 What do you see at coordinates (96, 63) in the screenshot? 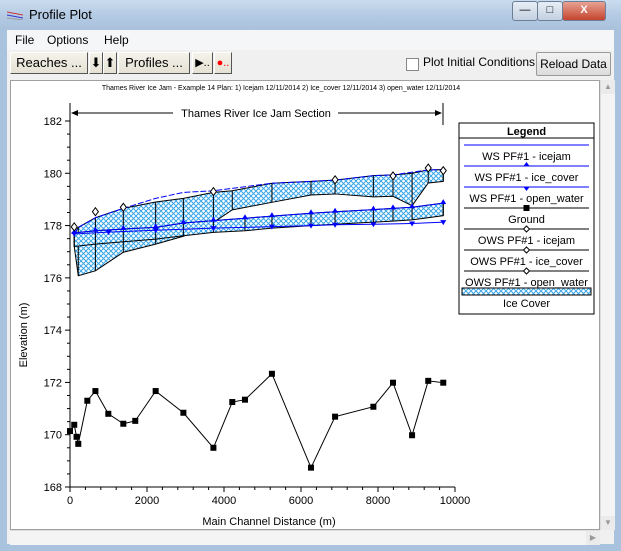
I see `move-down-button: ⬇` at bounding box center [96, 63].